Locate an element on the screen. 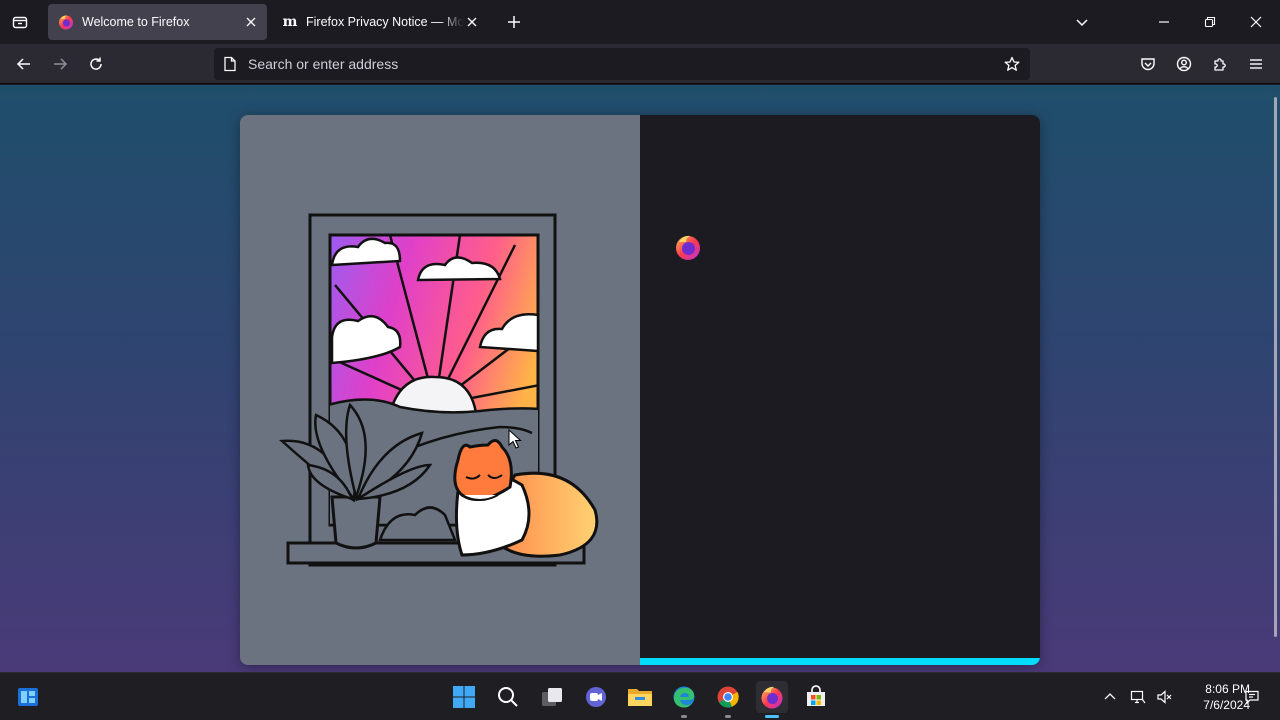 The image size is (1280, 720). tab-manager-icon is located at coordinates (20, 22).